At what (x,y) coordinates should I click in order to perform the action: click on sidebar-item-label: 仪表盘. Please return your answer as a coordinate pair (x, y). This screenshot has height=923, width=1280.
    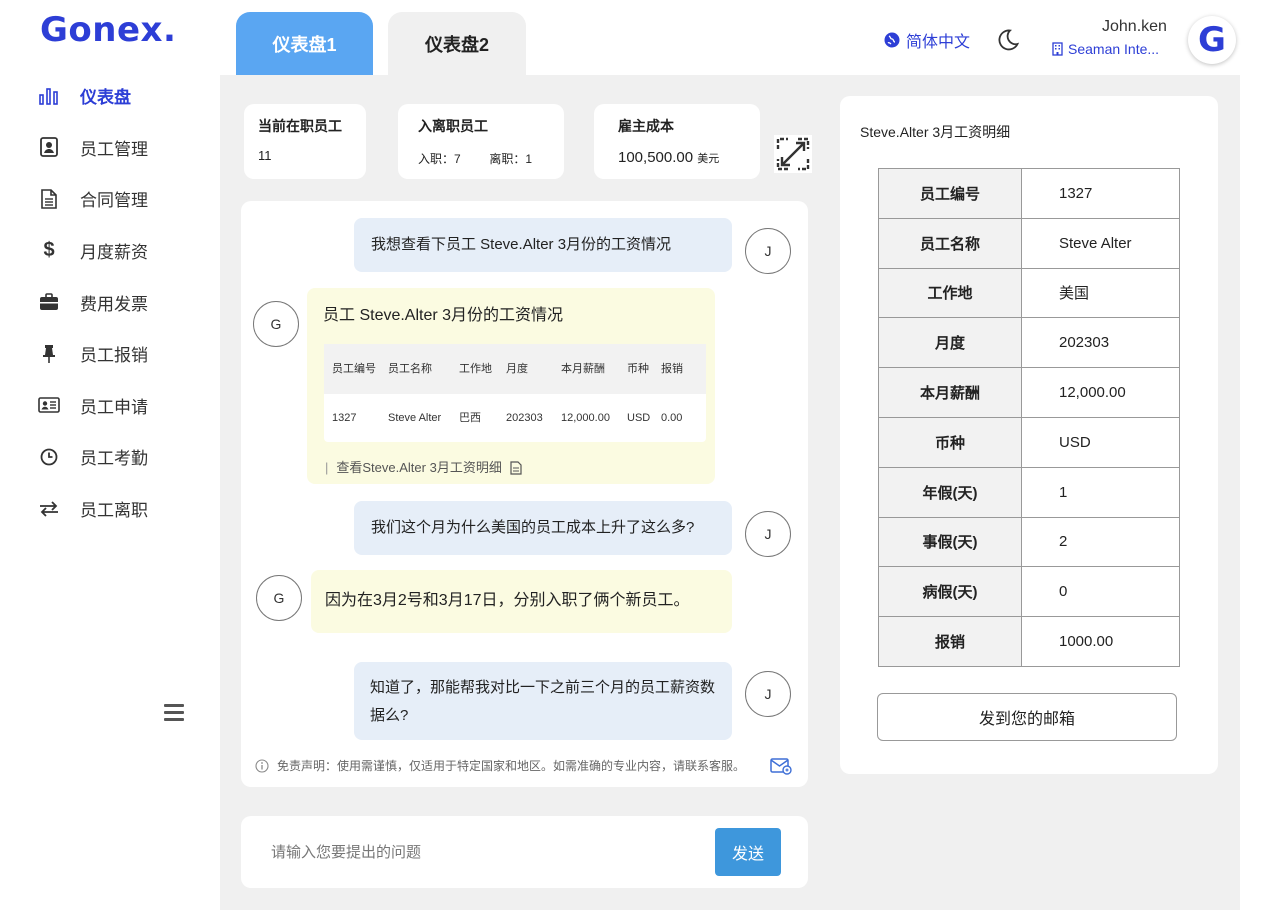
    Looking at the image, I should click on (105, 98).